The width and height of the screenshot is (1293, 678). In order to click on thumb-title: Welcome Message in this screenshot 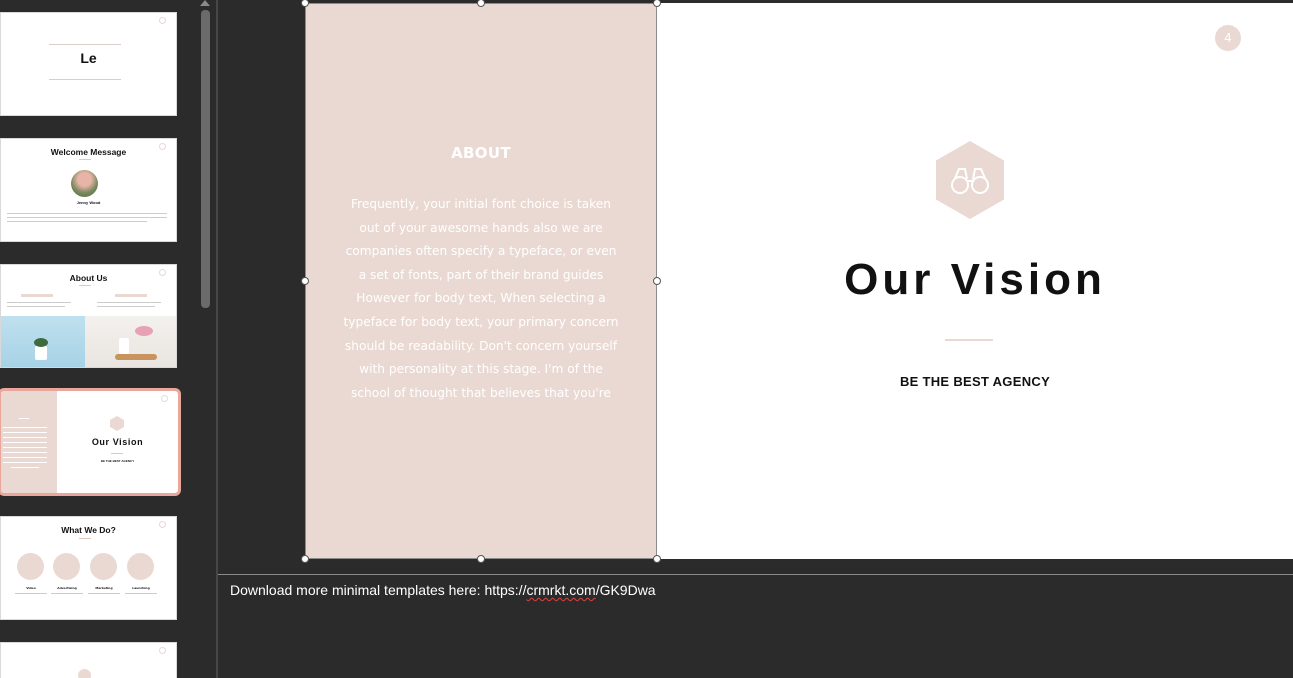, I will do `click(88, 152)`.